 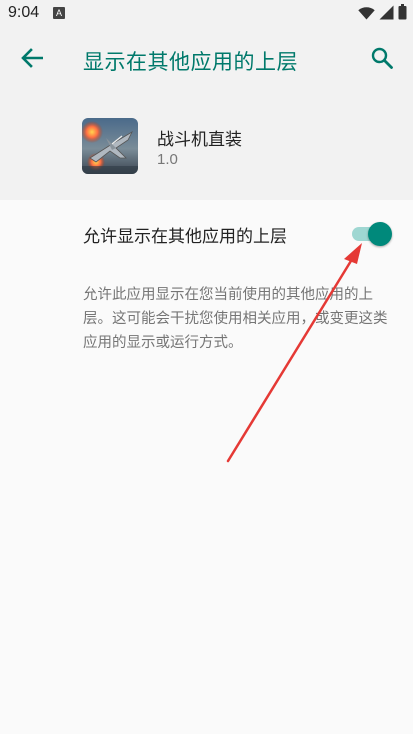 I want to click on battery-icon, so click(x=402, y=14).